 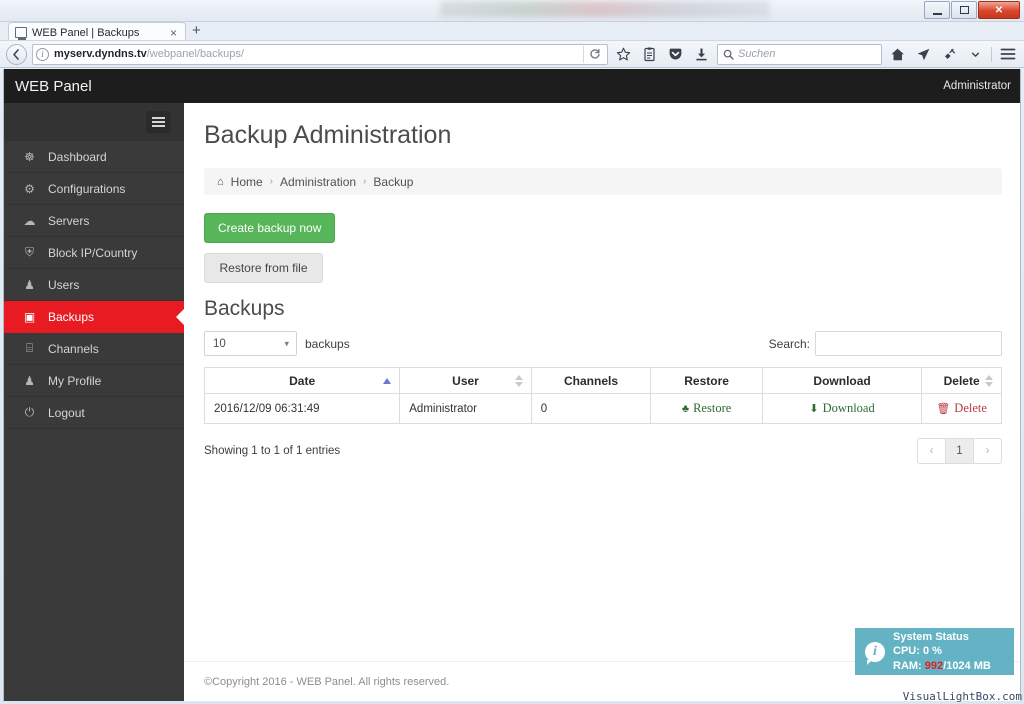 I want to click on reload-icon, so click(x=595, y=53).